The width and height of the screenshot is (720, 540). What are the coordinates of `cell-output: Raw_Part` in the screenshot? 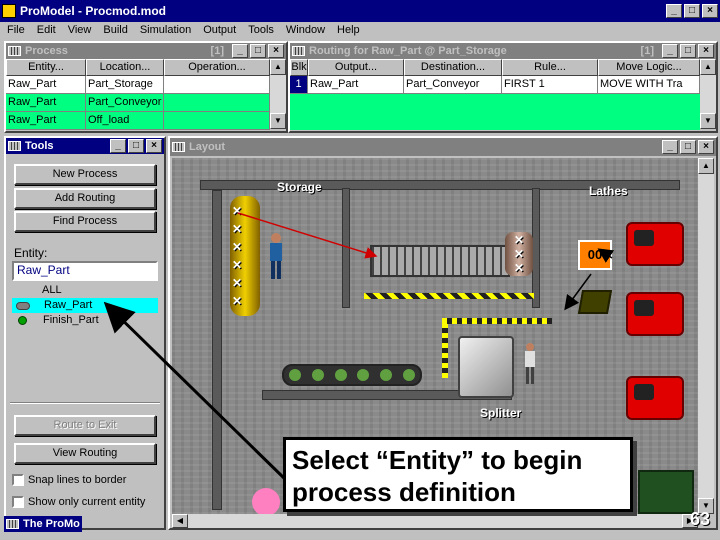 It's located at (356, 85).